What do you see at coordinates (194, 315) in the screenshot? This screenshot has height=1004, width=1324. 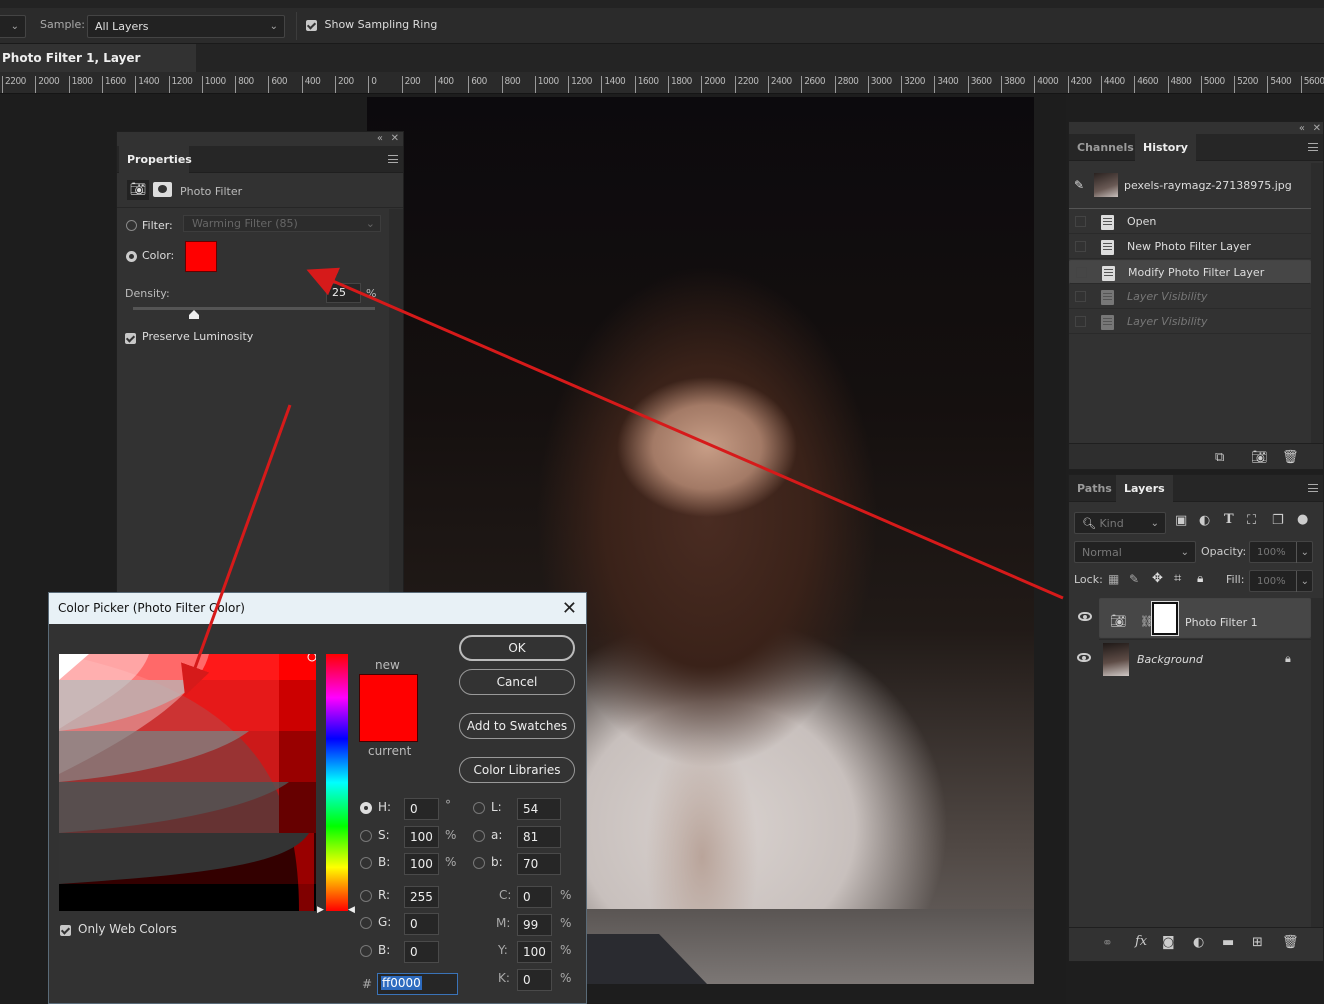 I see `density-slider-thumb` at bounding box center [194, 315].